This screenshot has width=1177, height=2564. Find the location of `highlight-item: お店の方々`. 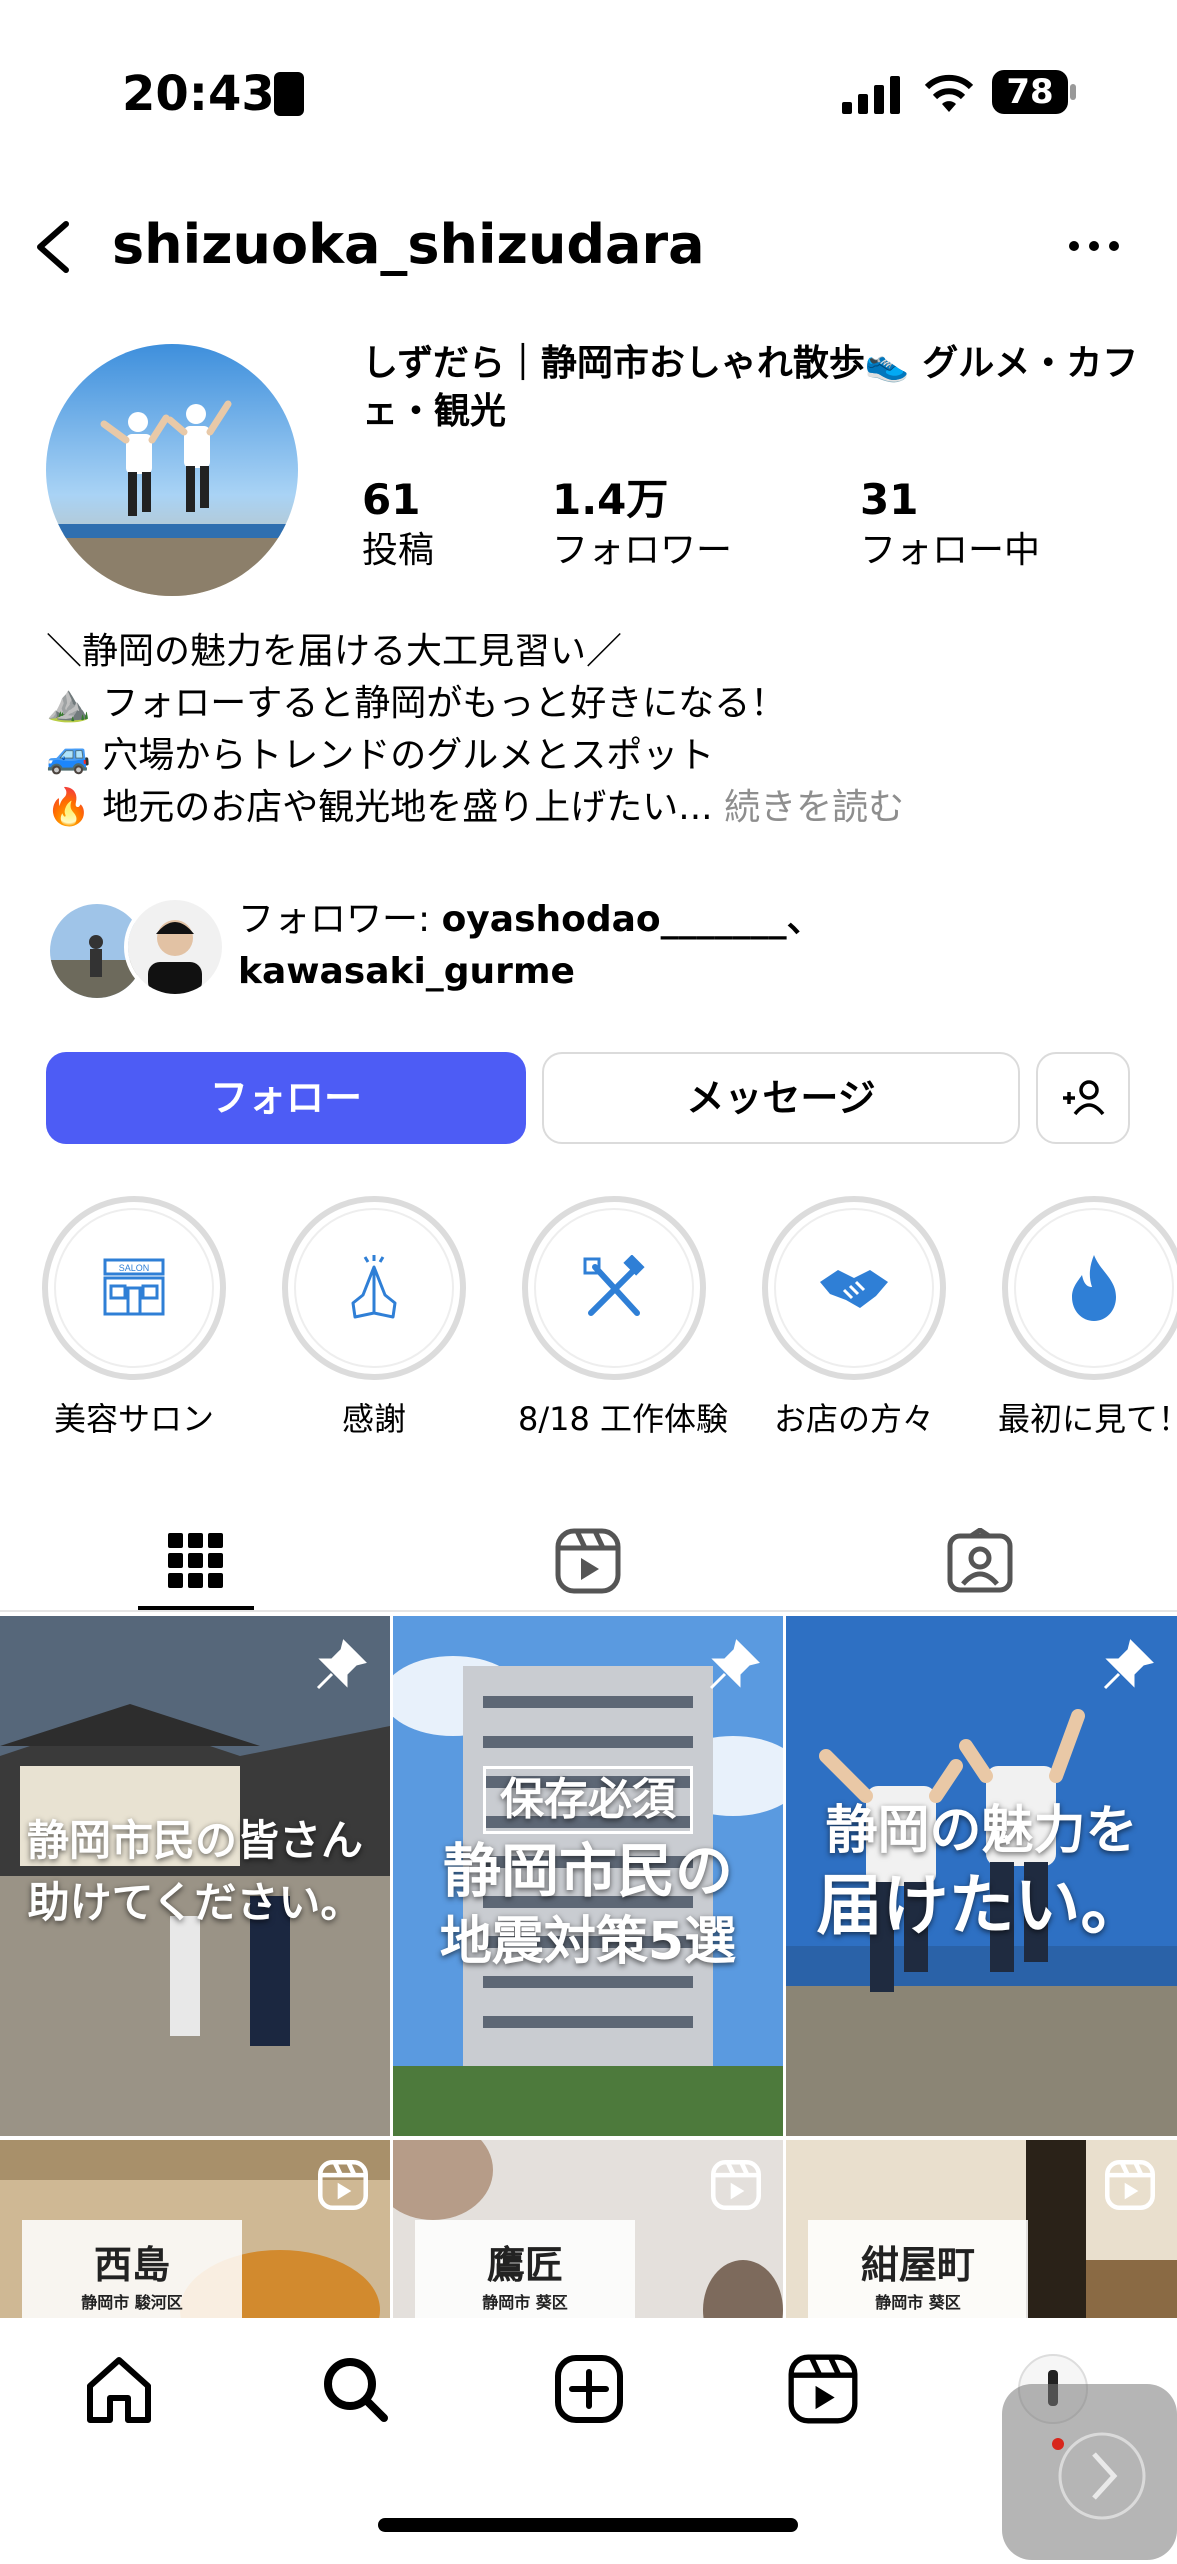

highlight-item: お店の方々 is located at coordinates (854, 1318).